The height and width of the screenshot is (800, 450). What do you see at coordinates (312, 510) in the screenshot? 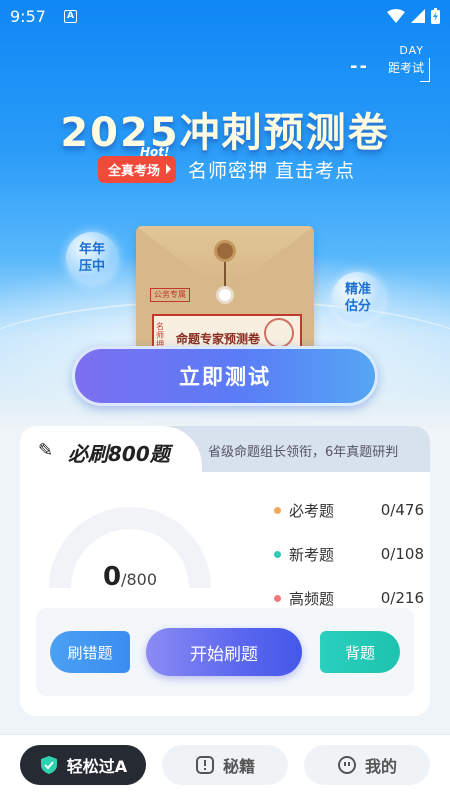
I see `stat-label: 必考题` at bounding box center [312, 510].